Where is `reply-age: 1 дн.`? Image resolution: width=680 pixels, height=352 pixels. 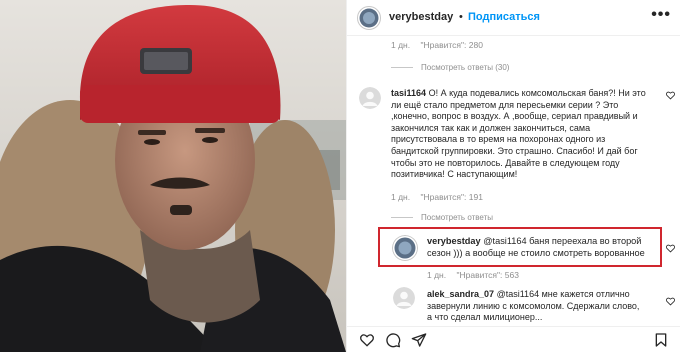 reply-age: 1 дн. is located at coordinates (437, 275).